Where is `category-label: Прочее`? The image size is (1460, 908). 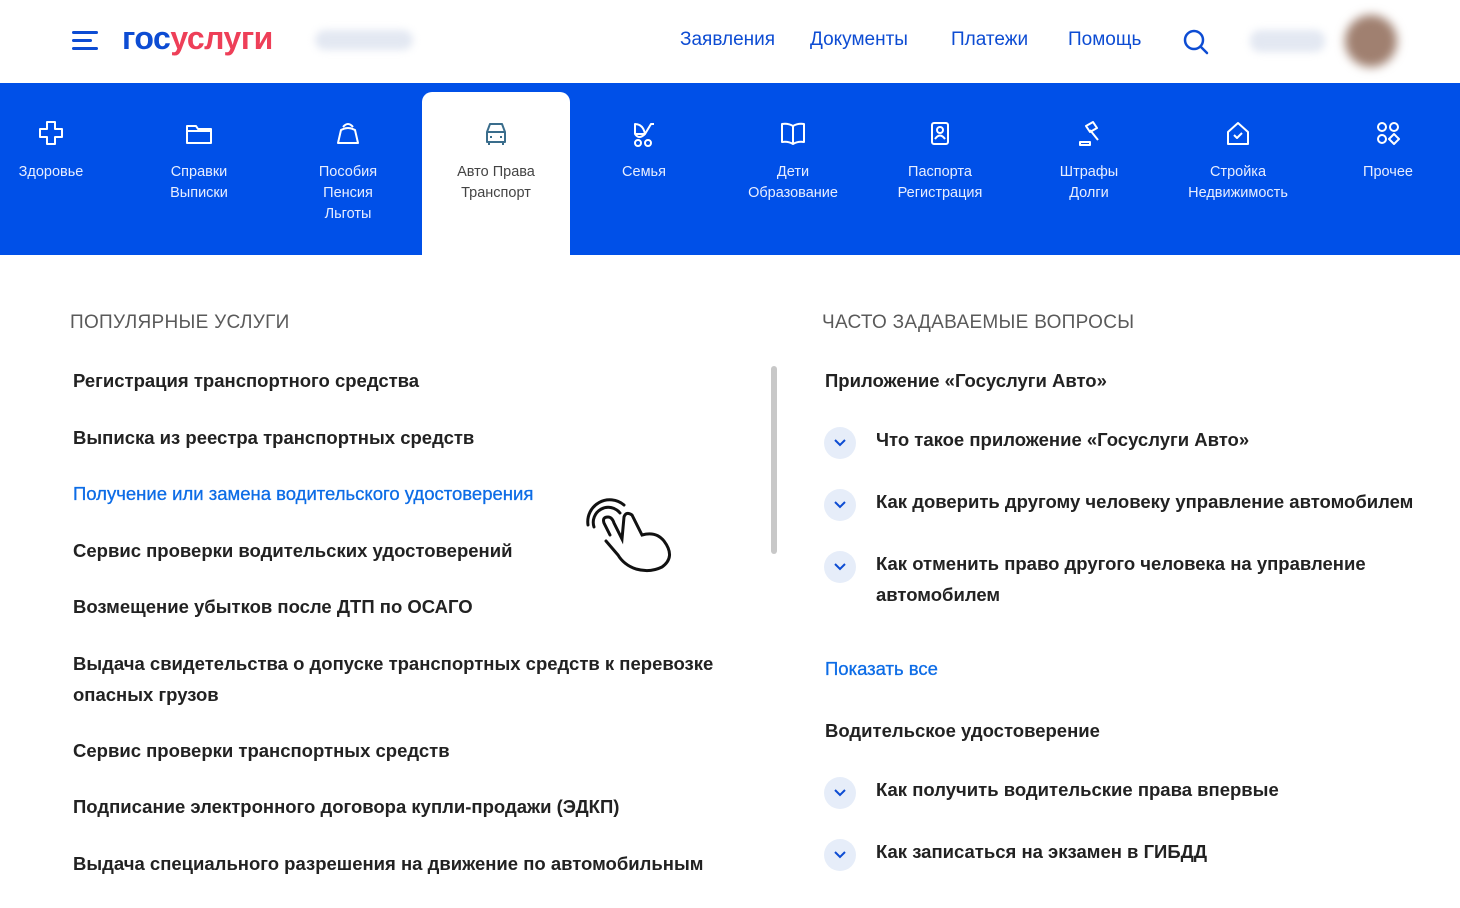
category-label: Прочее is located at coordinates (1388, 172).